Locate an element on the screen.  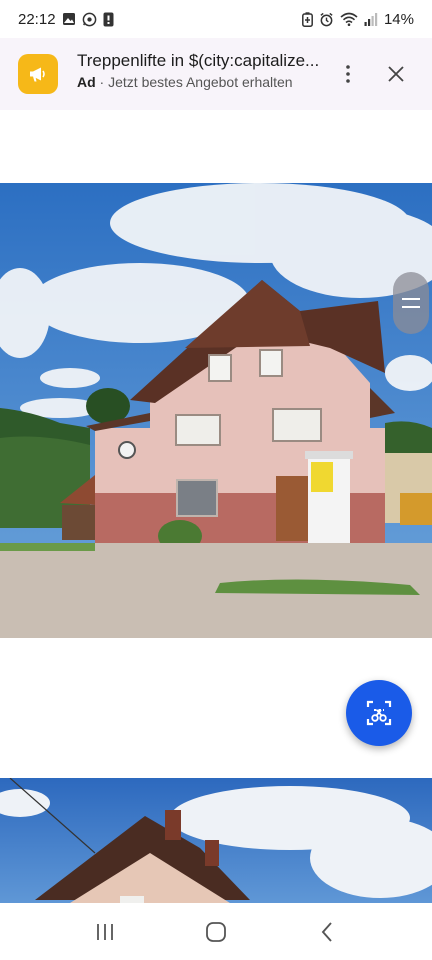
megaphone-icon is located at coordinates (37, 74).